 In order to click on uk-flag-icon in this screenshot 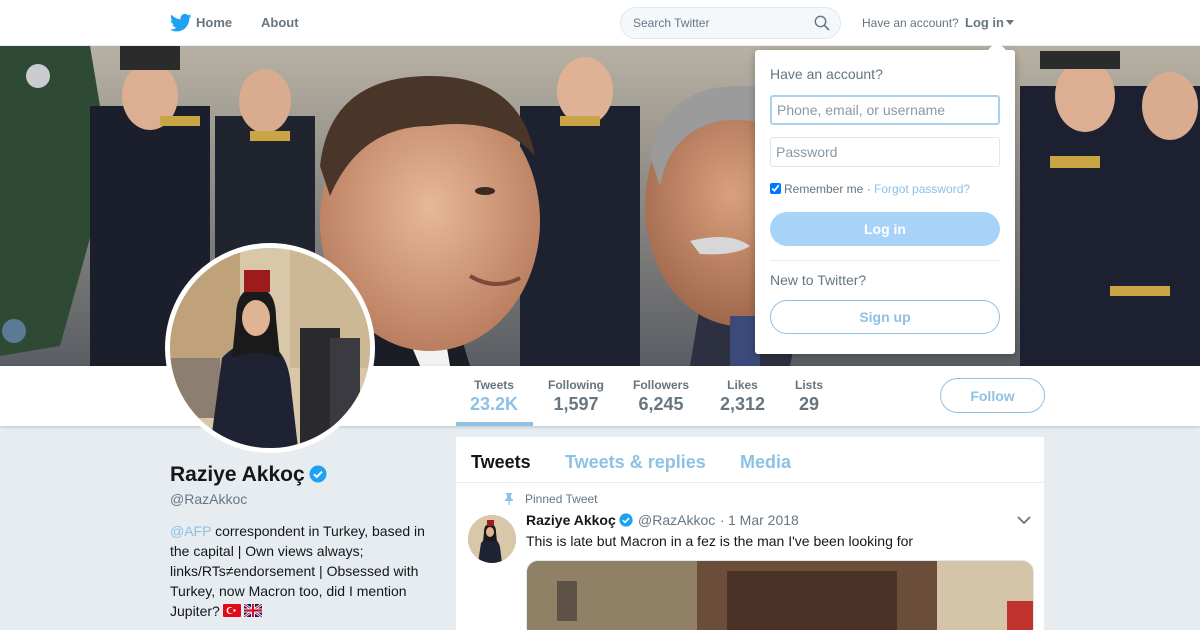, I will do `click(252, 610)`.